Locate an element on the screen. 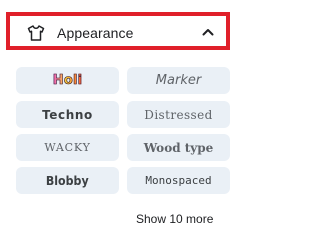 This screenshot has width=320, height=241. font-chip-marker: Marker is located at coordinates (178, 80).